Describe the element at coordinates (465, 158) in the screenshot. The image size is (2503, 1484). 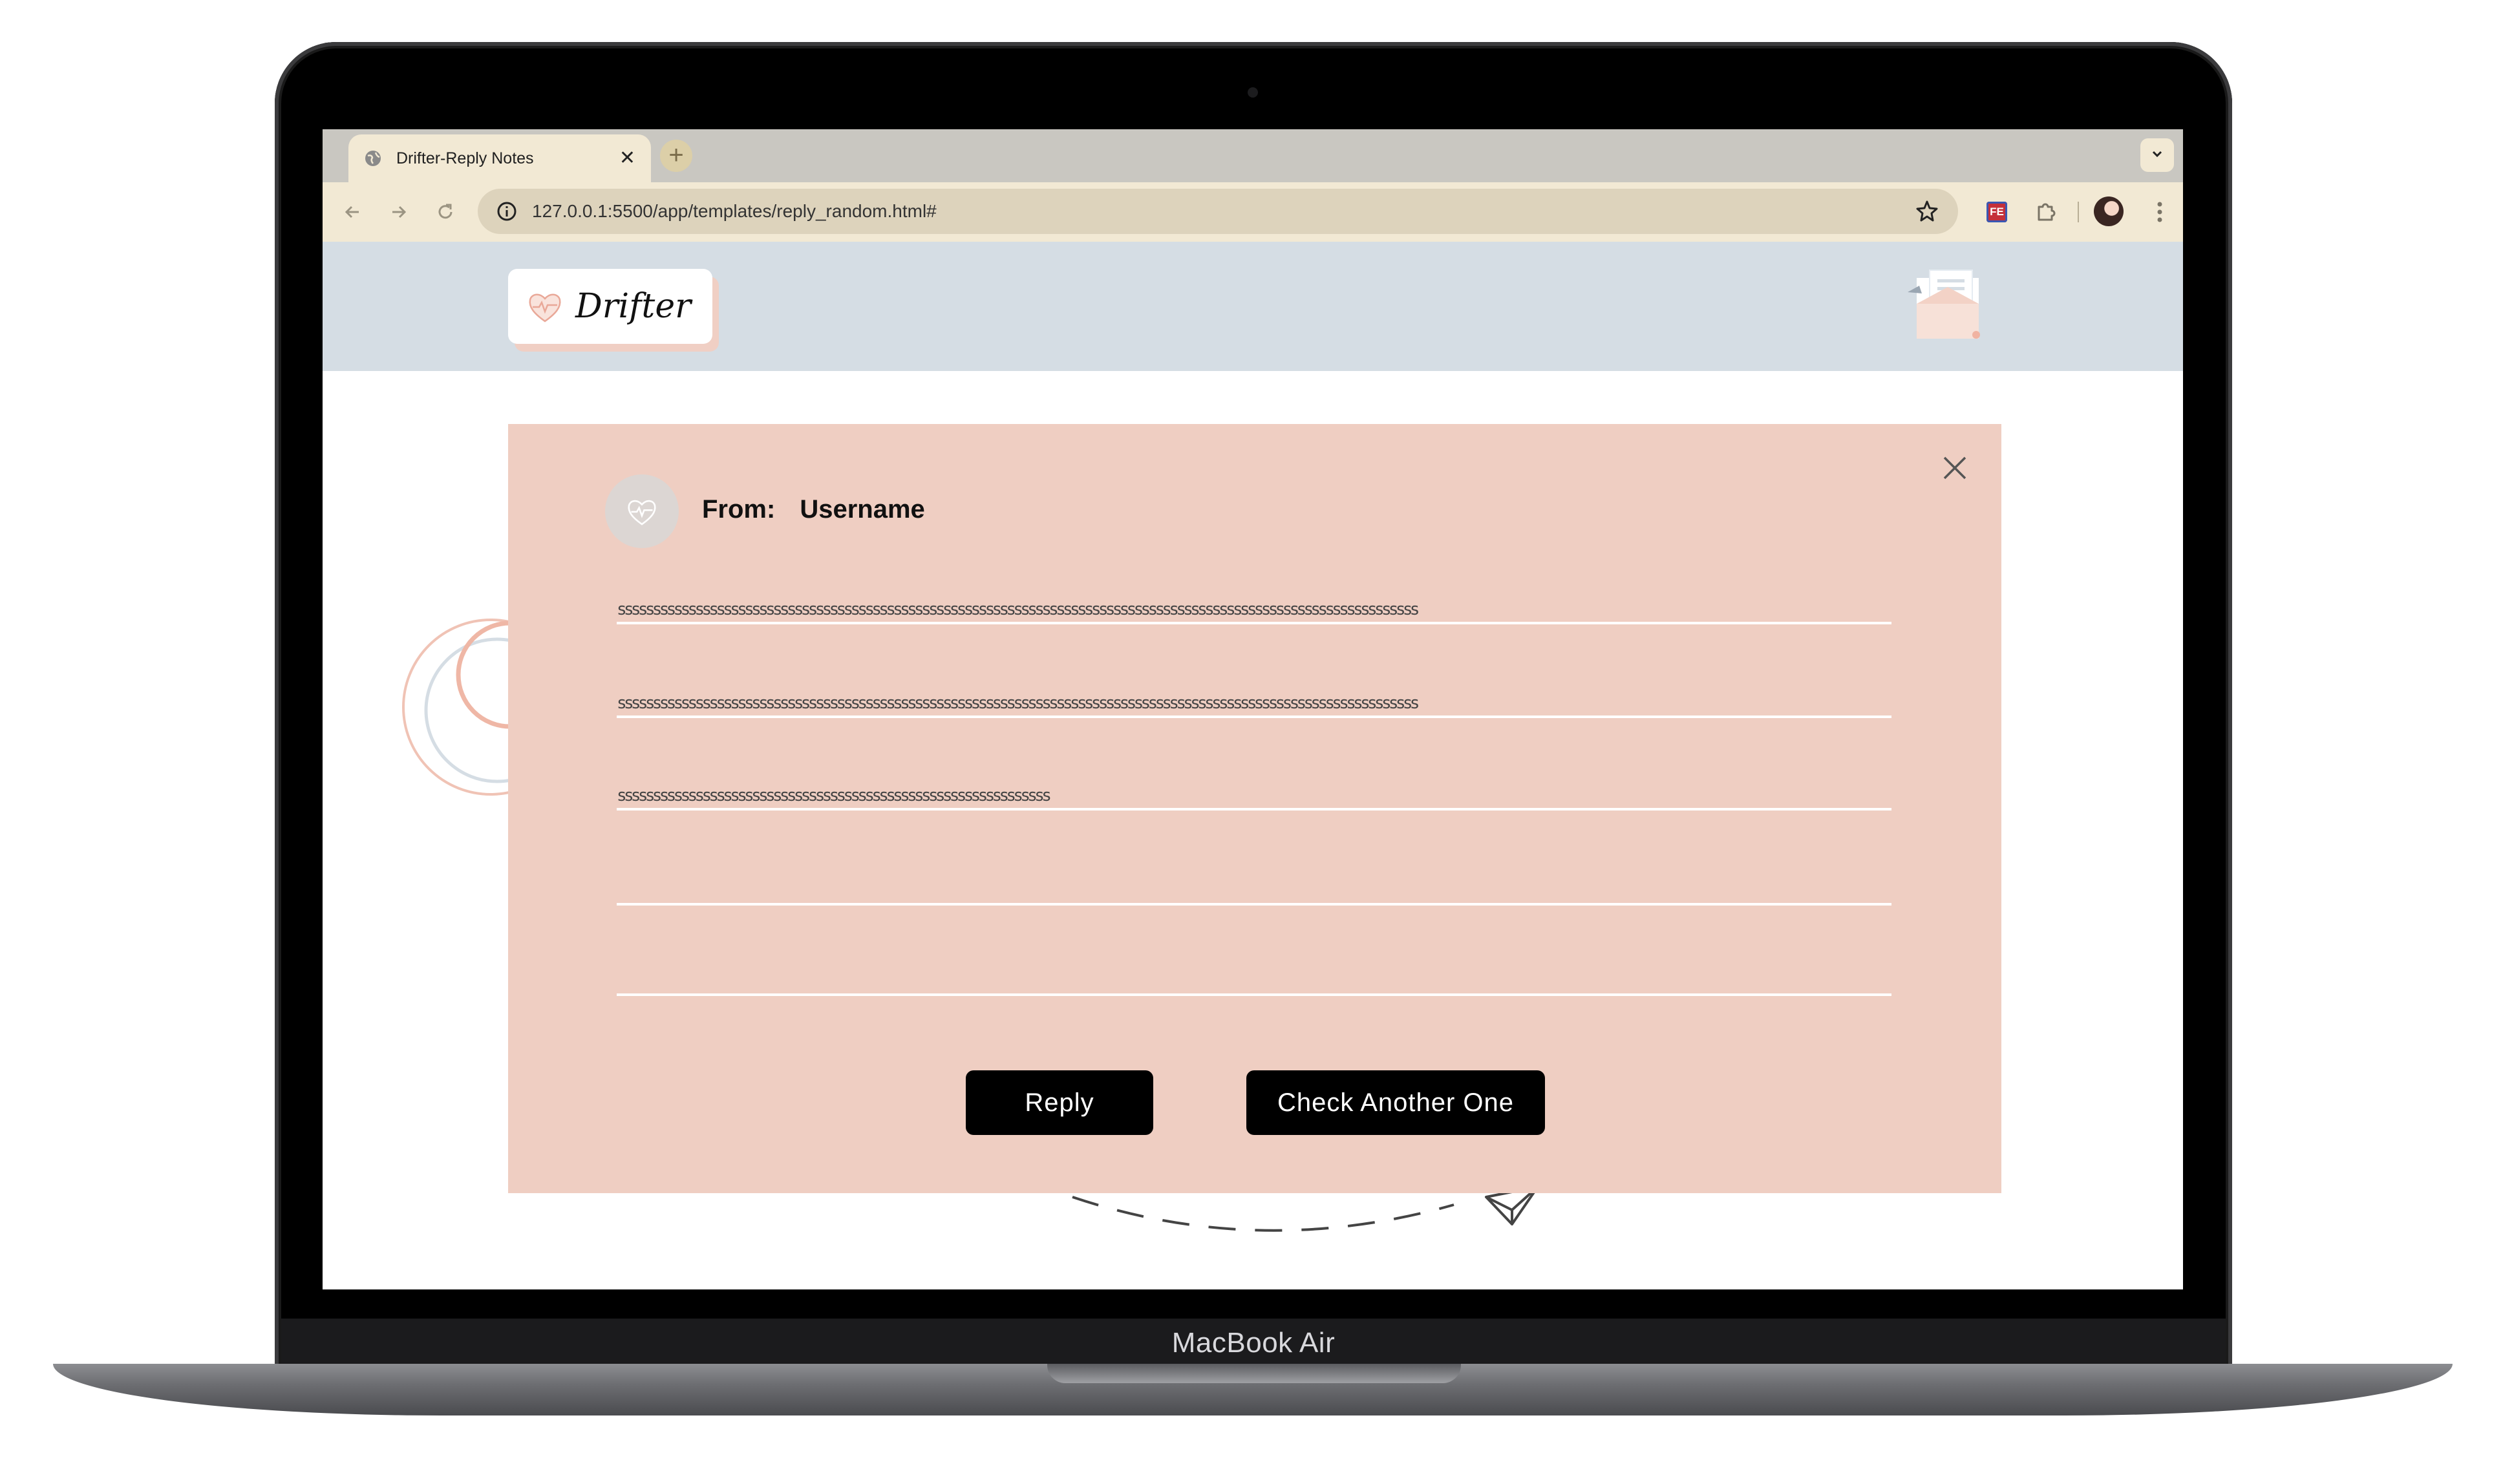
I see `tab-title: Drifter-Reply Notes` at that location.